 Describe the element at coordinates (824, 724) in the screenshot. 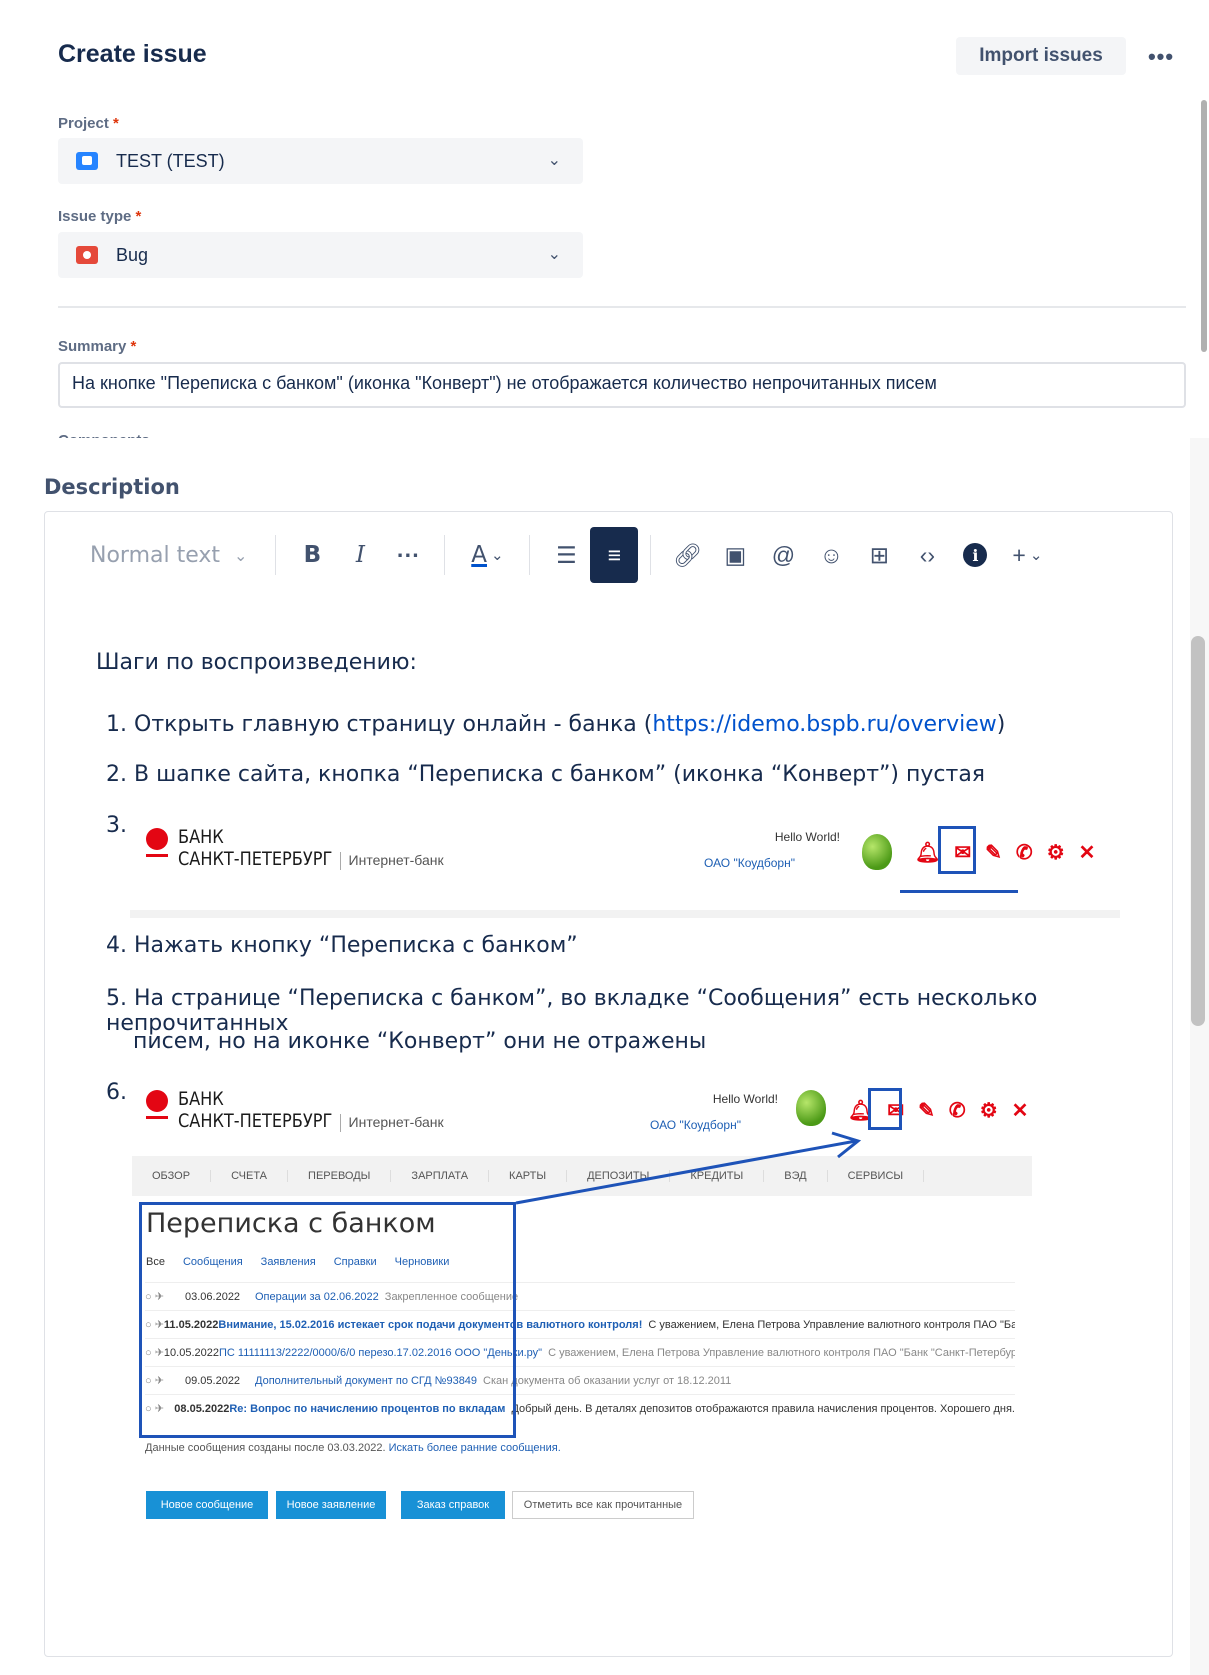

I see `overview-link: https://idemo.bspb.ru/overview` at that location.